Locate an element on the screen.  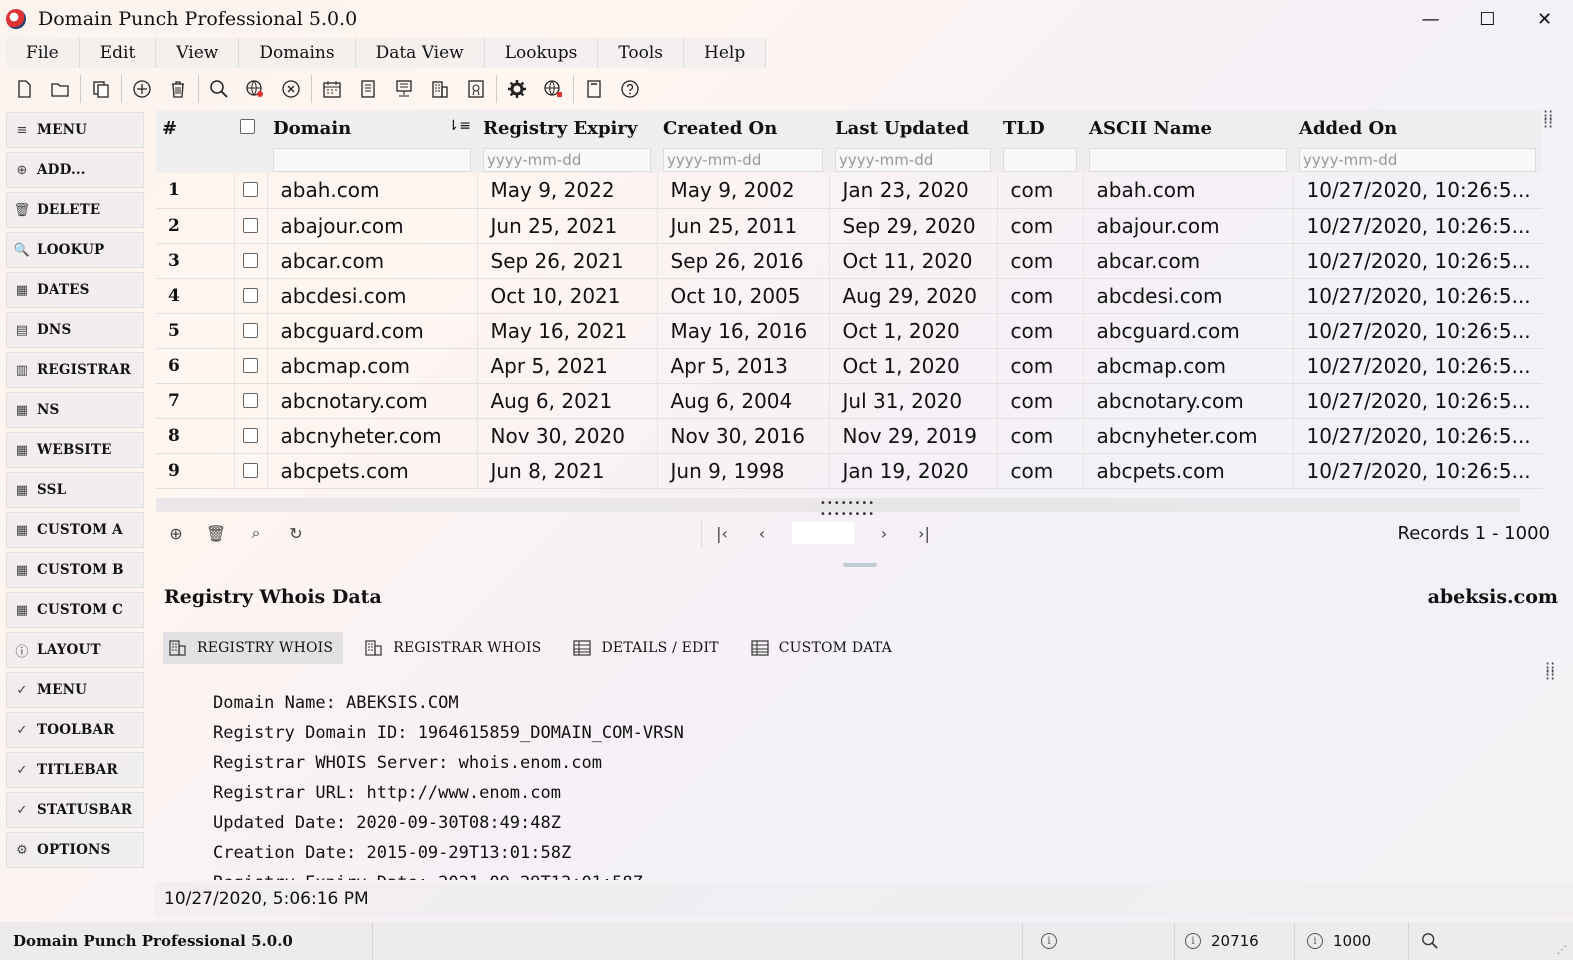
menu-view: View is located at coordinates (198, 53).